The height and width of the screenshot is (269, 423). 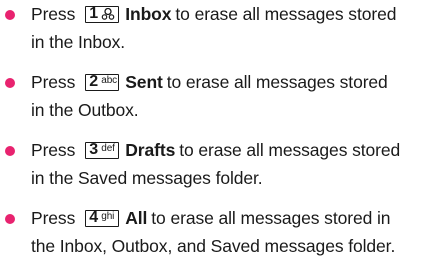 I want to click on key-letters: ghi, so click(x=108, y=216).